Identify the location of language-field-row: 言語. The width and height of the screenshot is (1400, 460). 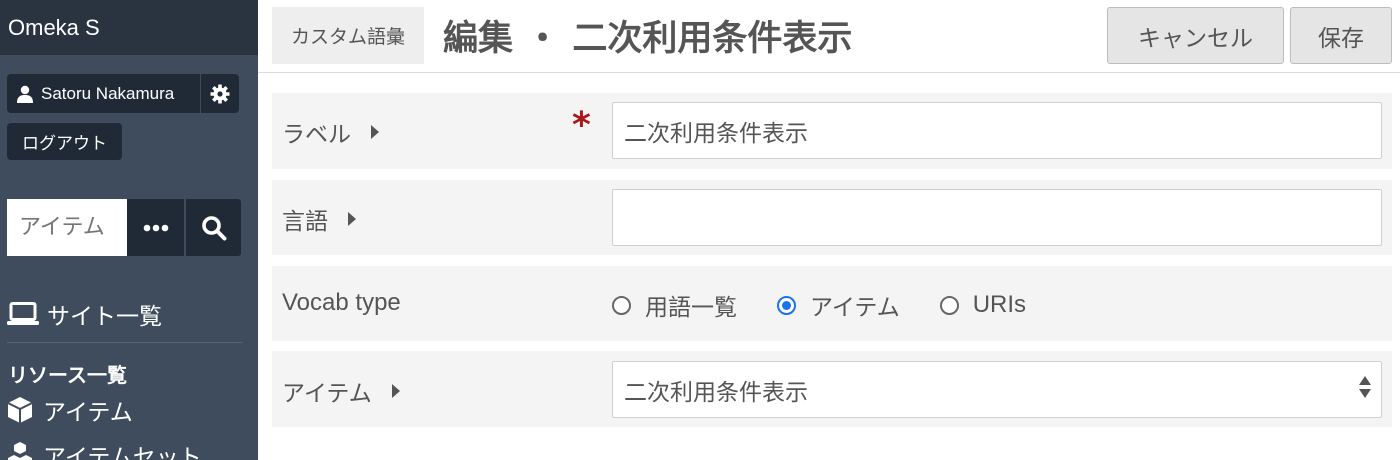
(832, 217).